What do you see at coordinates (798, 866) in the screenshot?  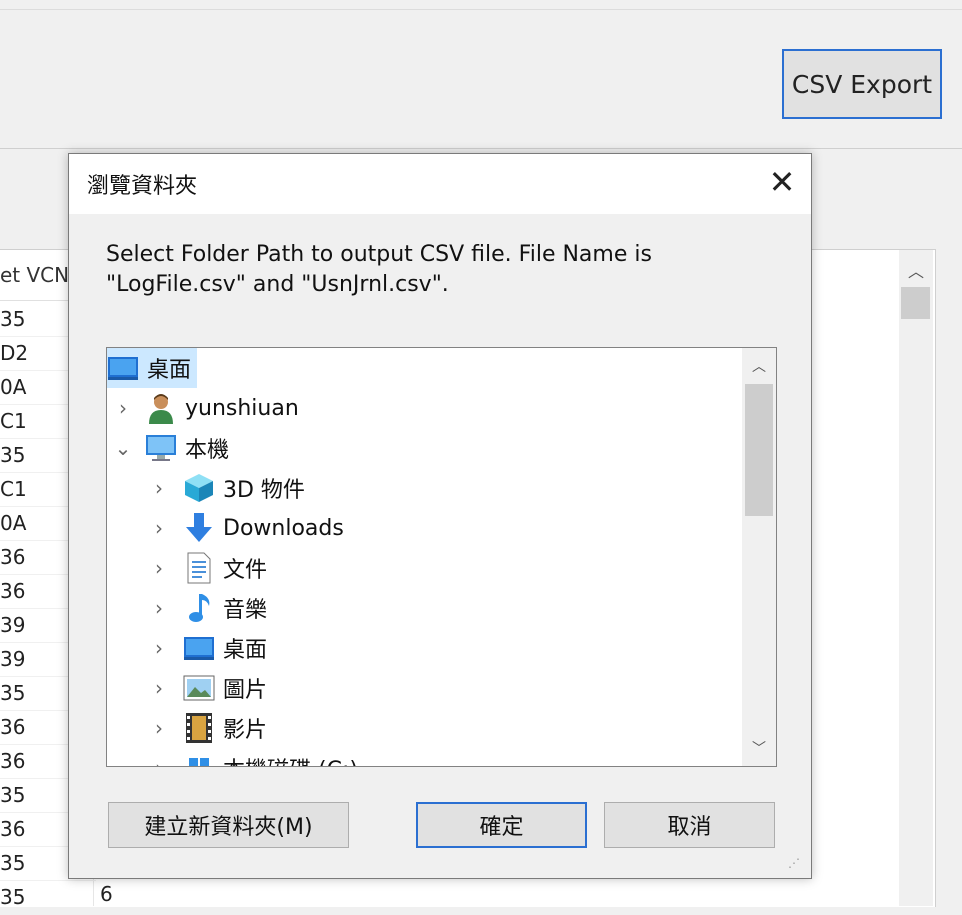 I see `resize-grip-icon: ⋰` at bounding box center [798, 866].